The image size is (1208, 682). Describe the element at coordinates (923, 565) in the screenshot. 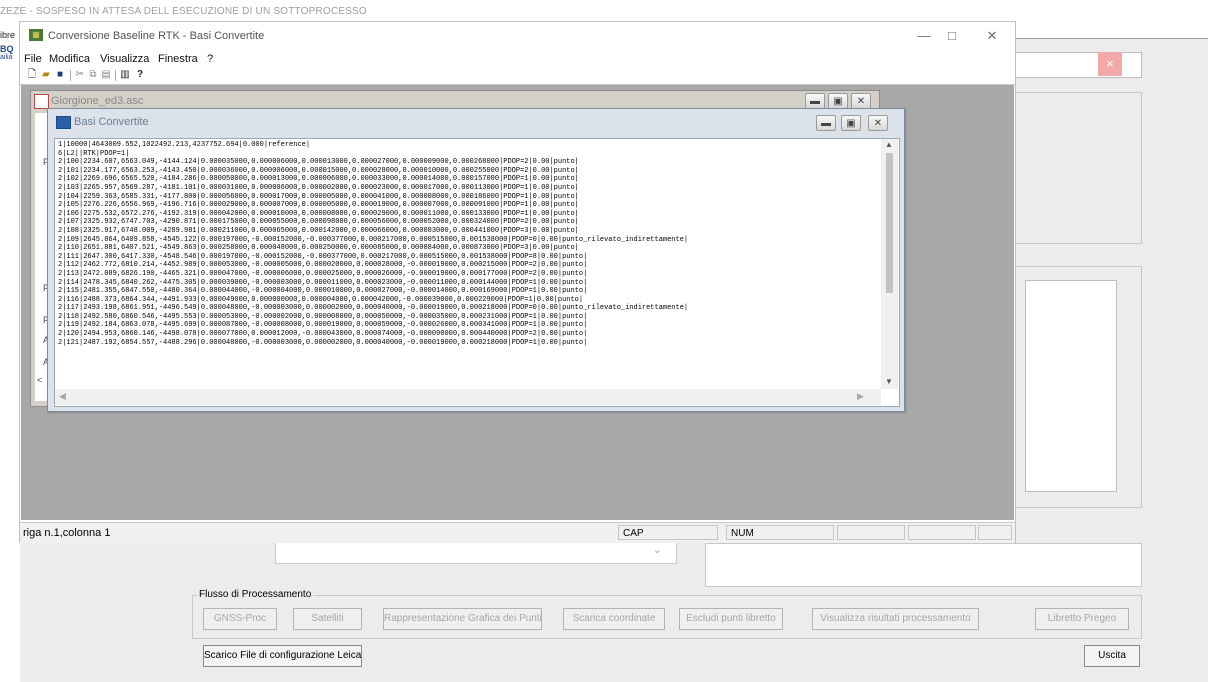

I see `background-text-area` at that location.